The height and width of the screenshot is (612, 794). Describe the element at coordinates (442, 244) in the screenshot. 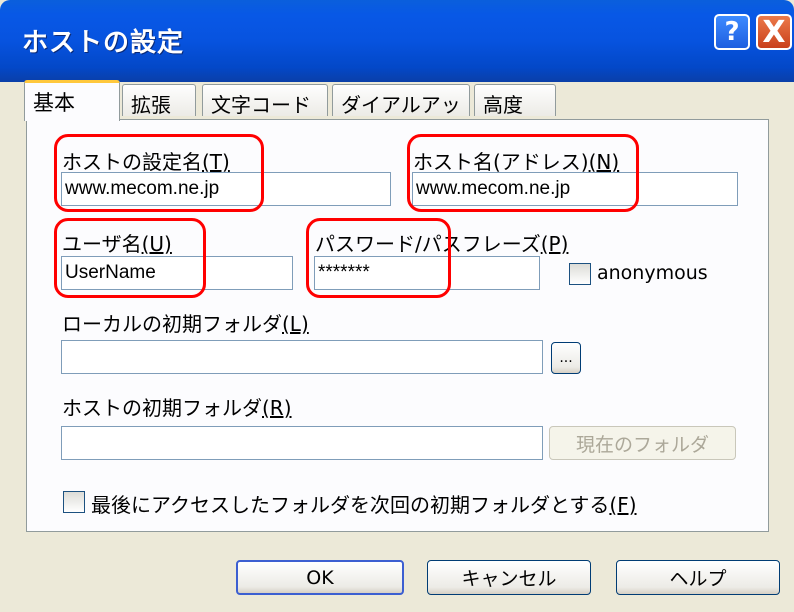

I see `password-label: パスワード/パスフレーズ(P)` at that location.